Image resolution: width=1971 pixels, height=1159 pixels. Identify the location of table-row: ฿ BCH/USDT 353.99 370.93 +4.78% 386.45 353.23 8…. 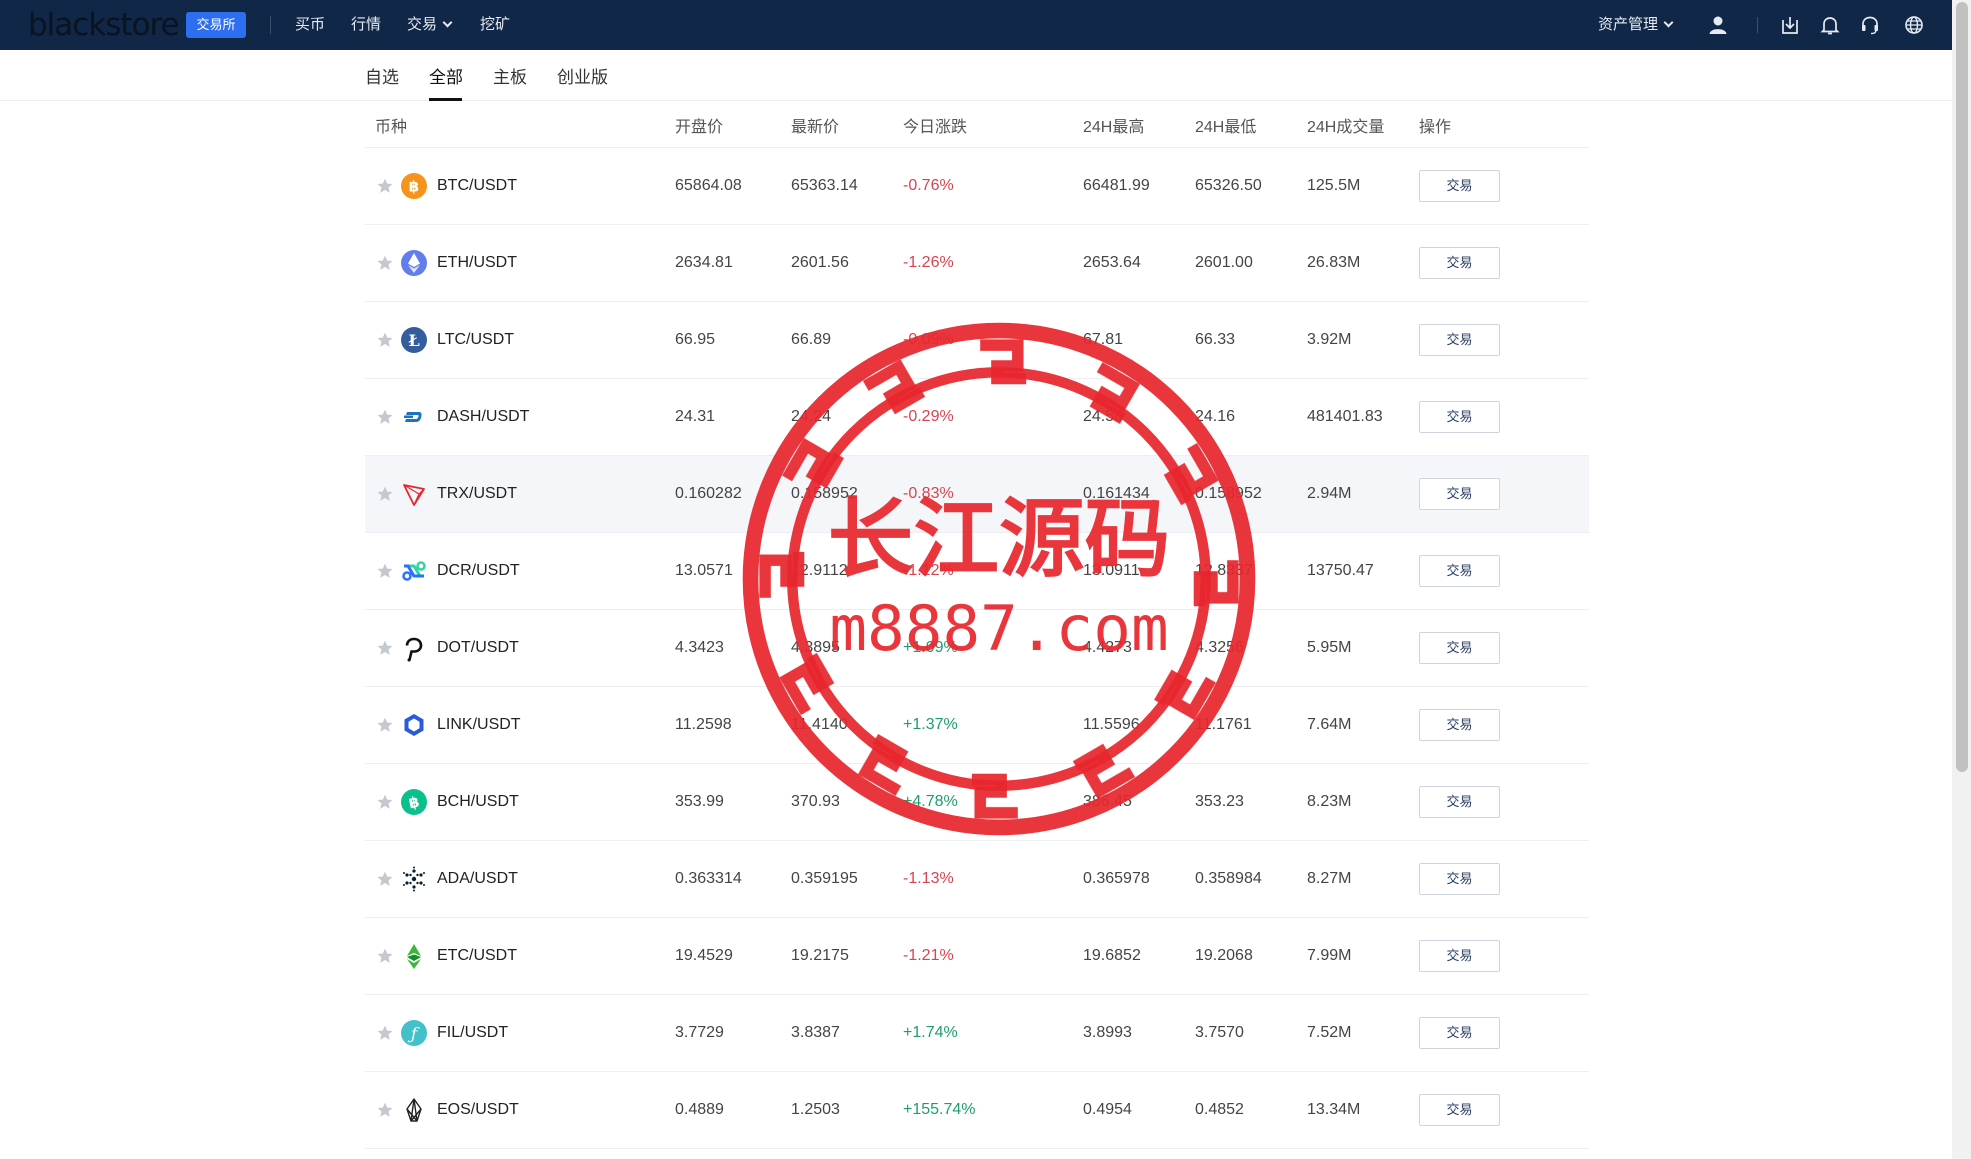
(977, 802).